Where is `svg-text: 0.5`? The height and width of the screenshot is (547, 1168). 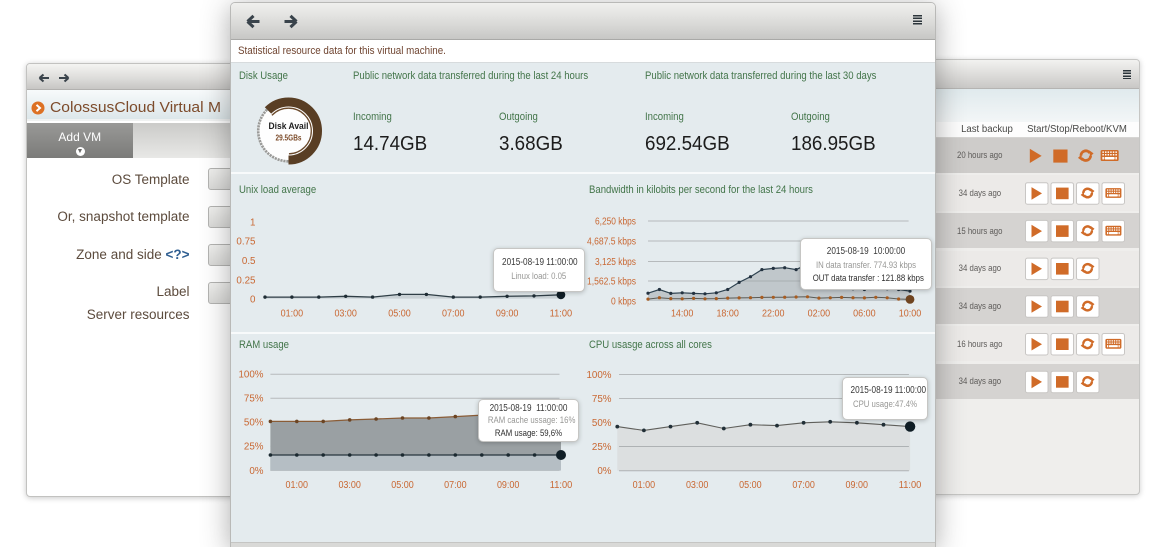 svg-text: 0.5 is located at coordinates (249, 261).